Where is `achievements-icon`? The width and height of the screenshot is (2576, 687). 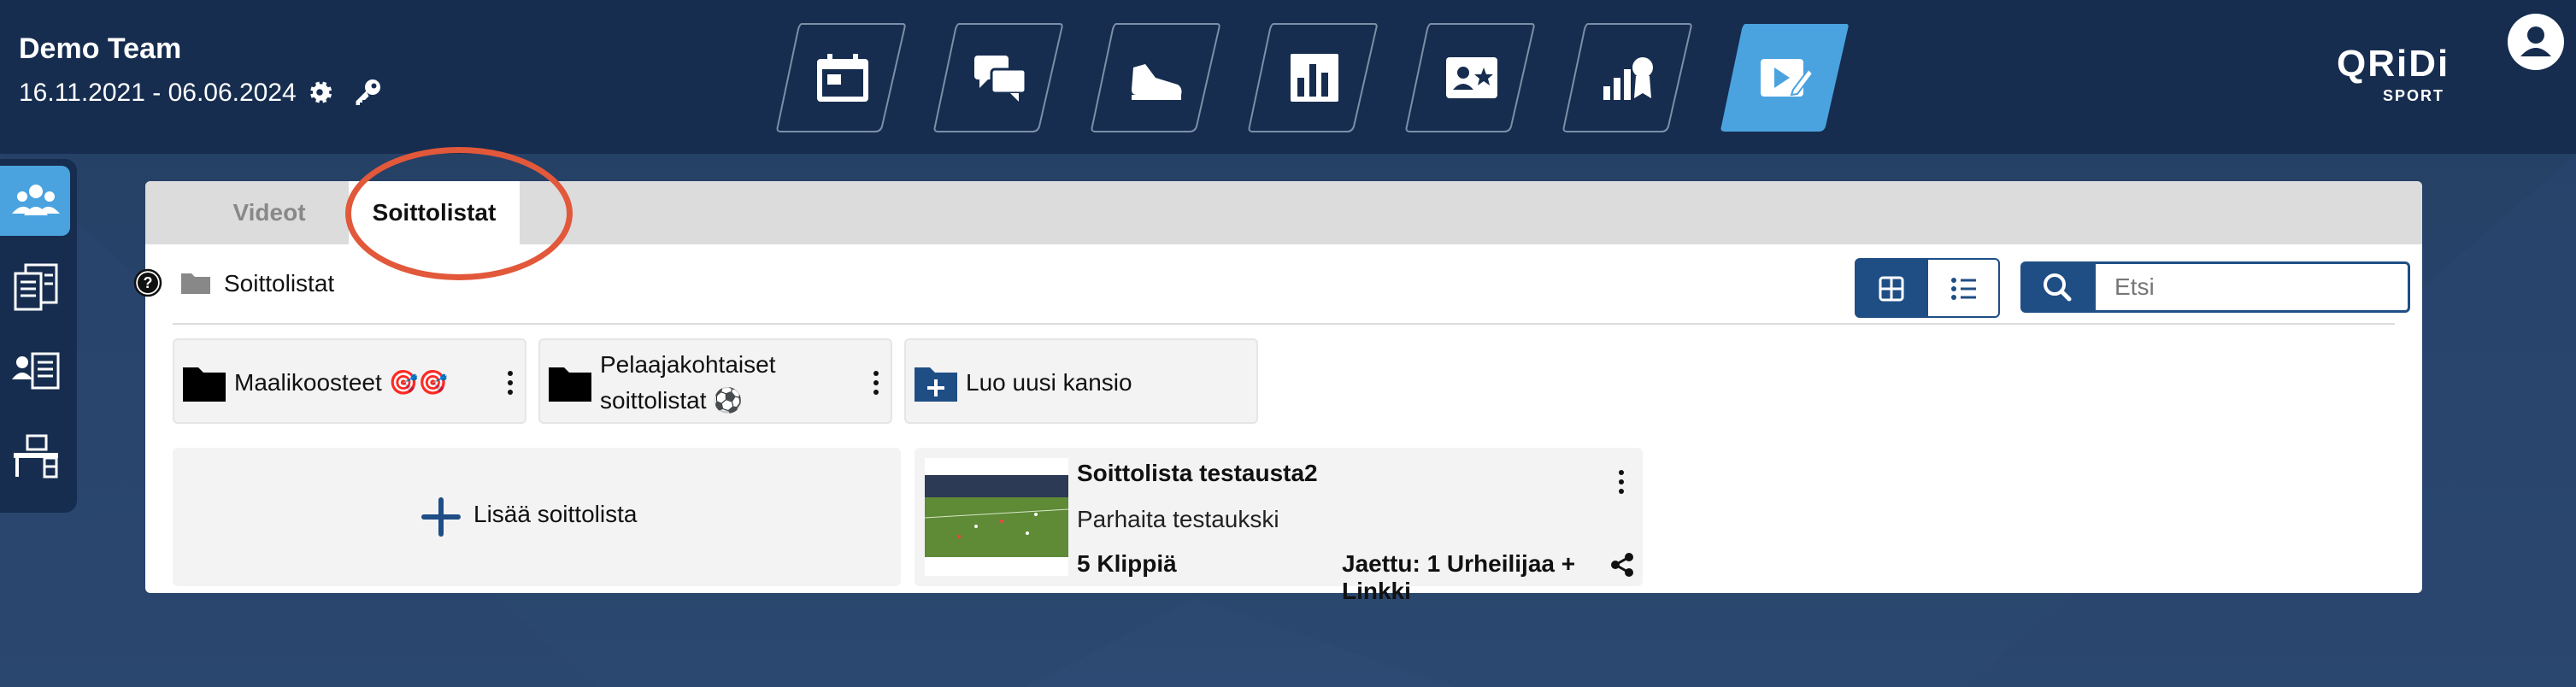 achievements-icon is located at coordinates (1628, 78).